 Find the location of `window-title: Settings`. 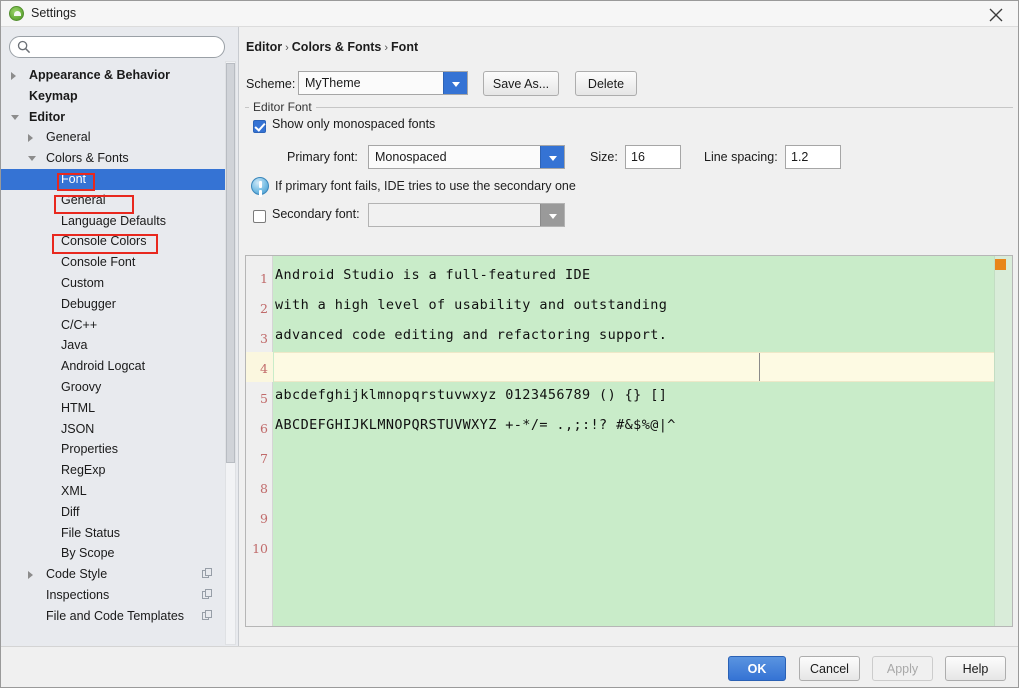

window-title: Settings is located at coordinates (54, 13).